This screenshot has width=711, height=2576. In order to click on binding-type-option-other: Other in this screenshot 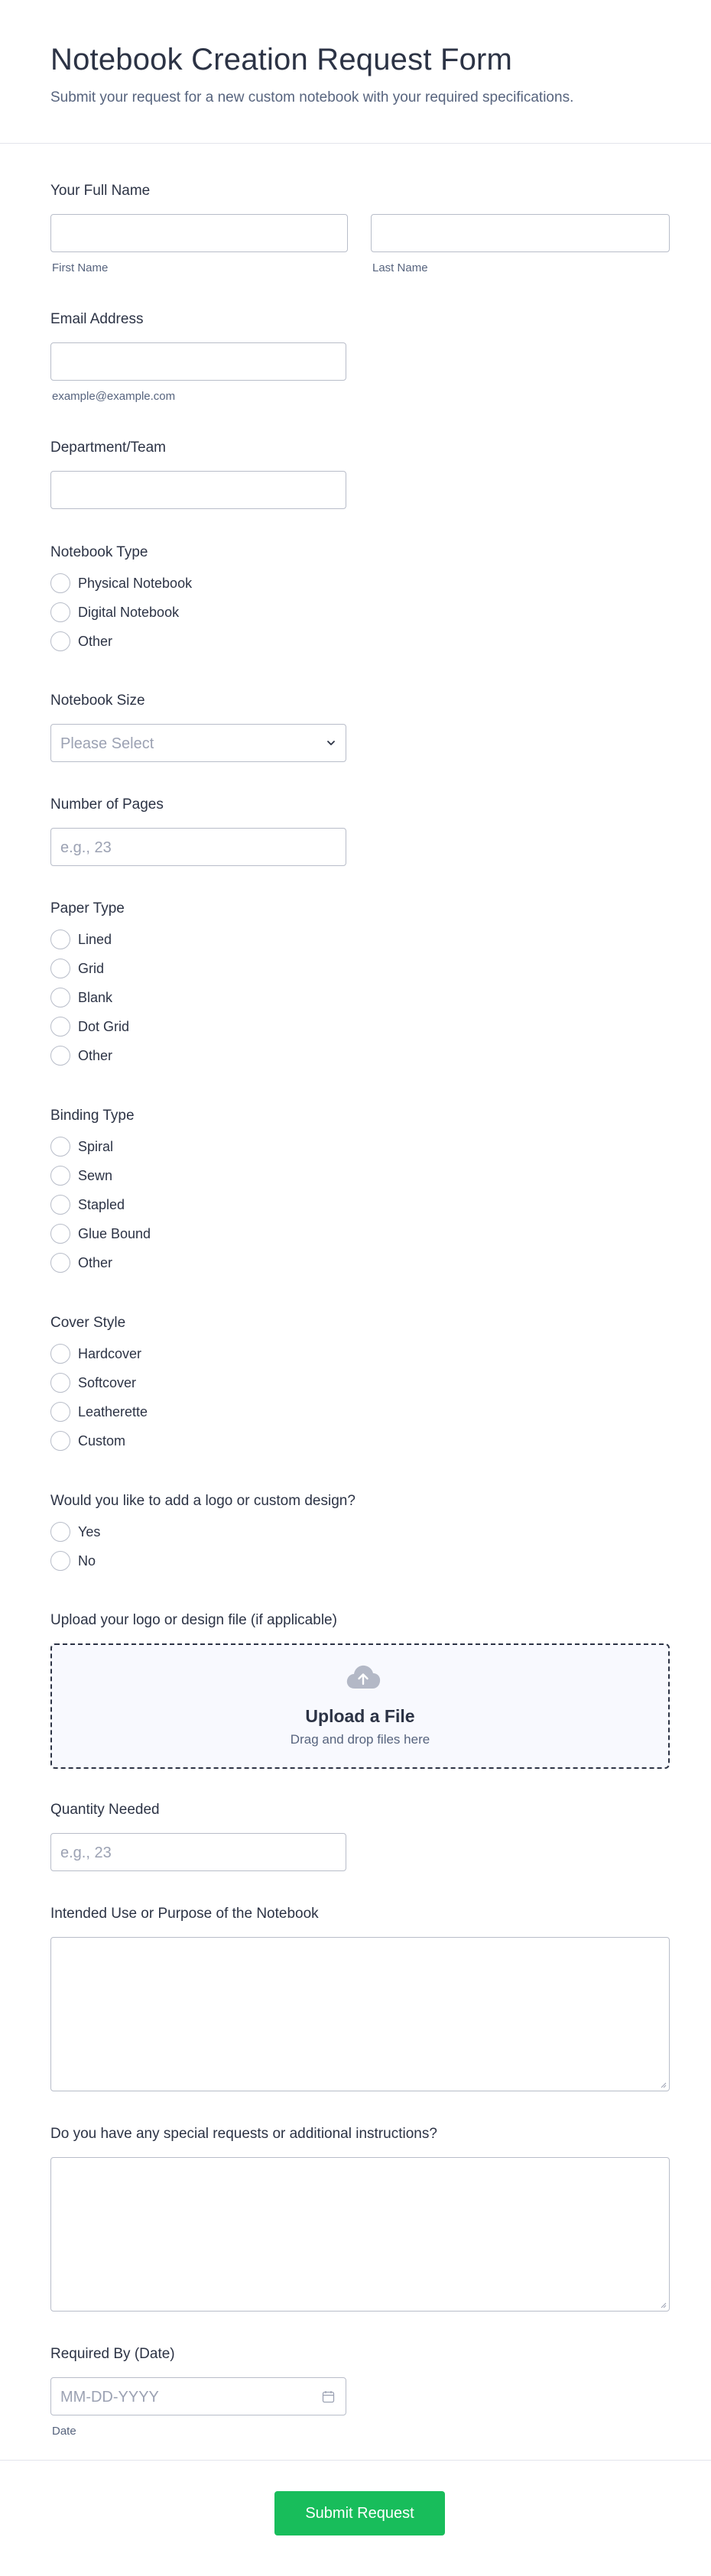, I will do `click(81, 1262)`.